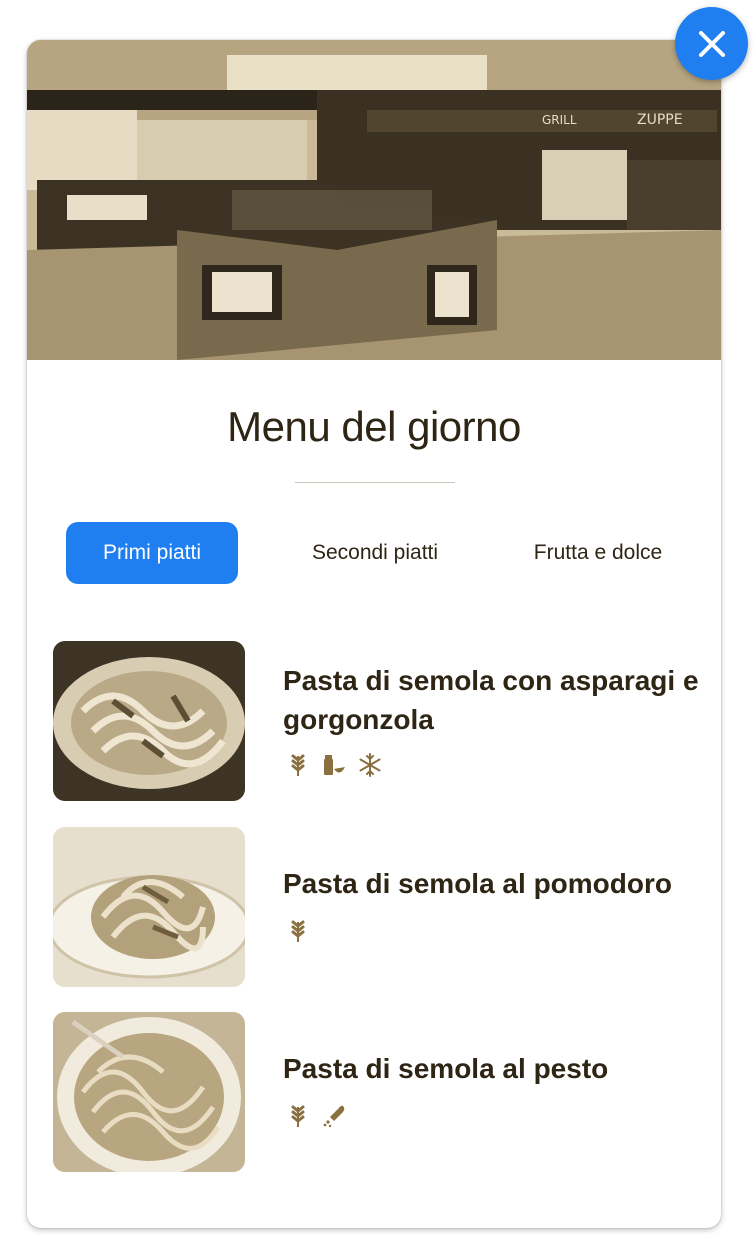 The image size is (756, 1249). I want to click on nuts-icon, so click(334, 1116).